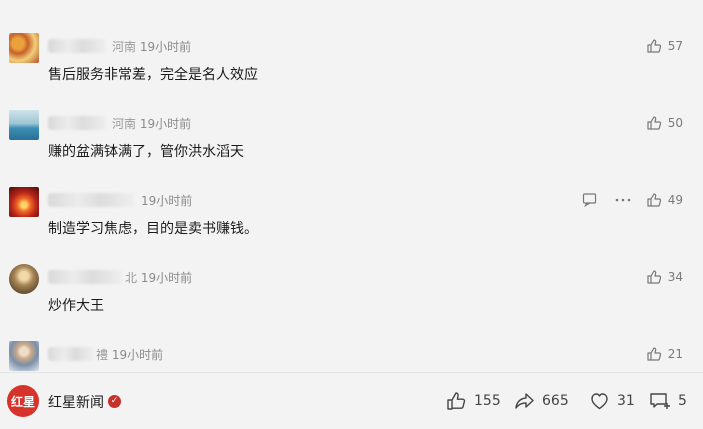 Image resolution: width=703 pixels, height=429 pixels. Describe the element at coordinates (351, 356) in the screenshot. I see `comment-item: 禮 19小时前 21` at that location.